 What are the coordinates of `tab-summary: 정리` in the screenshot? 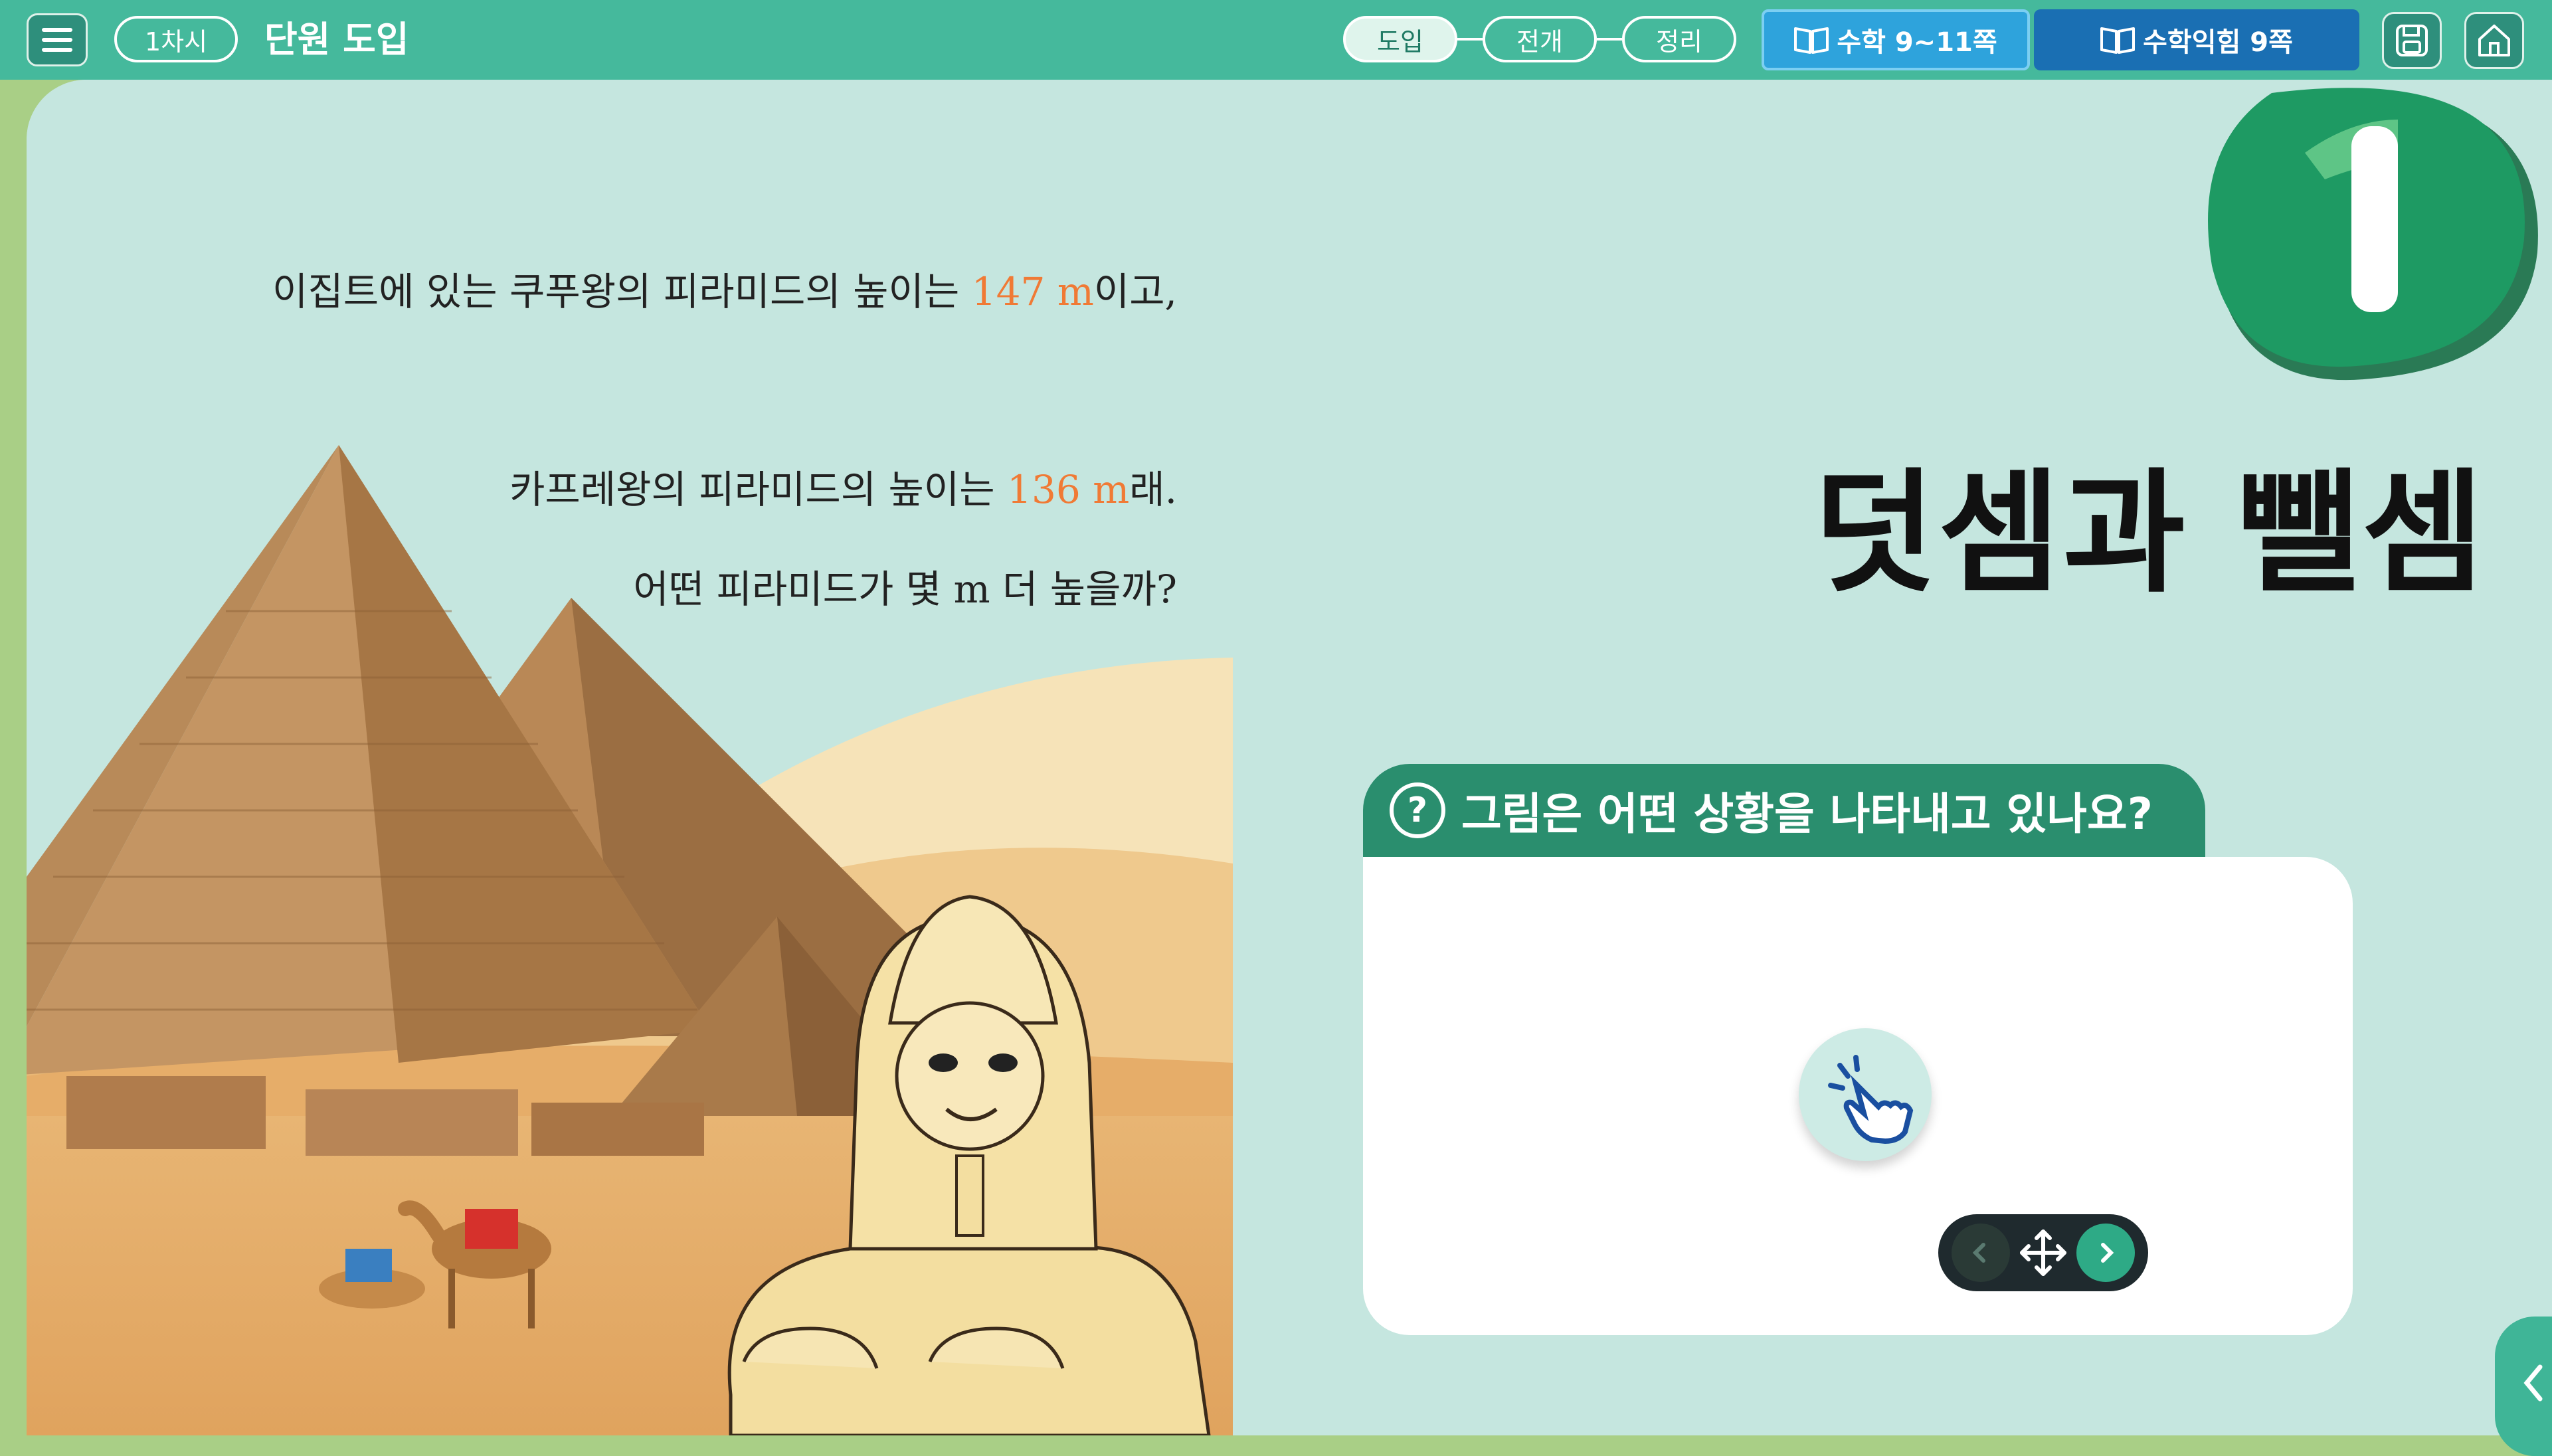 It's located at (1679, 39).